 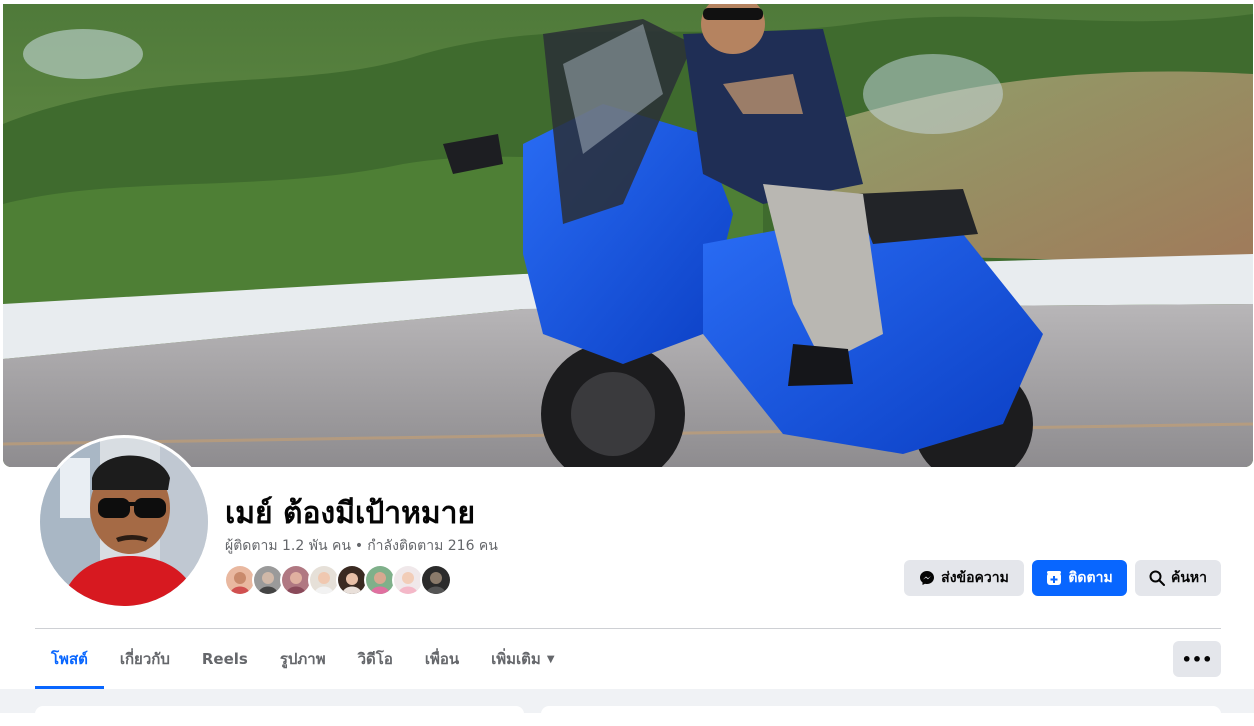 I want to click on tab-photos: รูปภาพ, so click(x=303, y=659).